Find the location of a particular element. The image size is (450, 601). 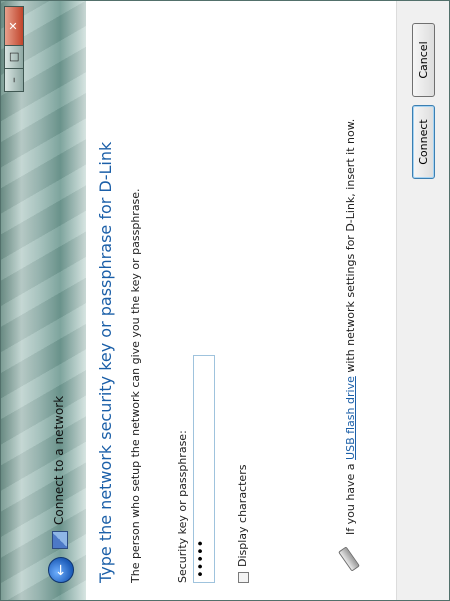

security-key-label: Security key or passphrase: is located at coordinates (182, 506).